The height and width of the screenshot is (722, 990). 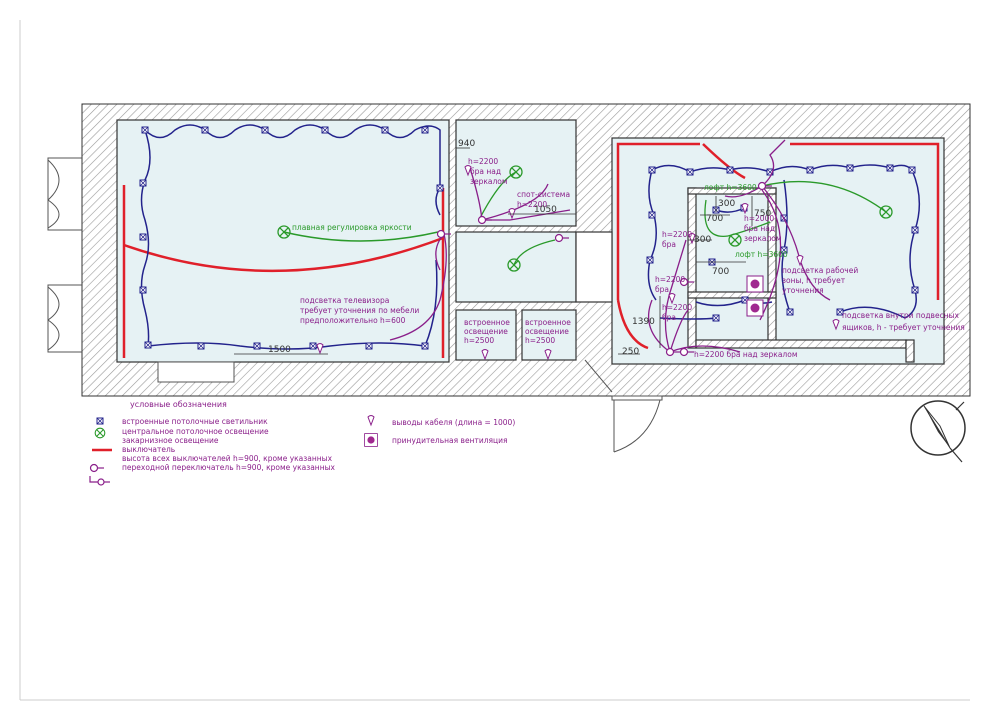 I want to click on bath-bra-2: зеркалом, so click(x=489, y=181).